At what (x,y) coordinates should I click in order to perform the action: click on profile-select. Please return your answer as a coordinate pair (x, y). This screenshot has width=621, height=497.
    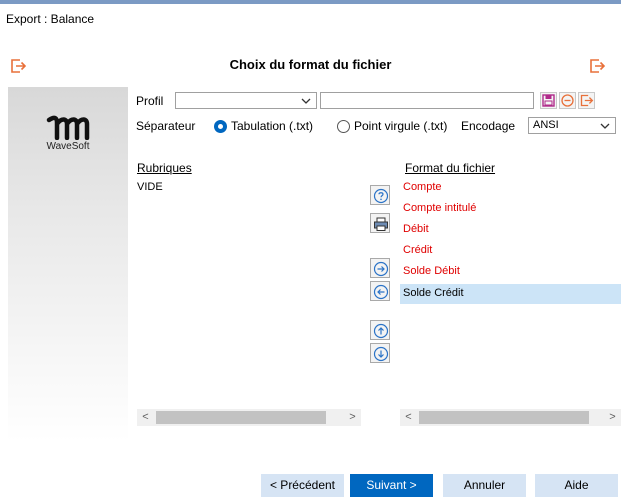
    Looking at the image, I should click on (246, 100).